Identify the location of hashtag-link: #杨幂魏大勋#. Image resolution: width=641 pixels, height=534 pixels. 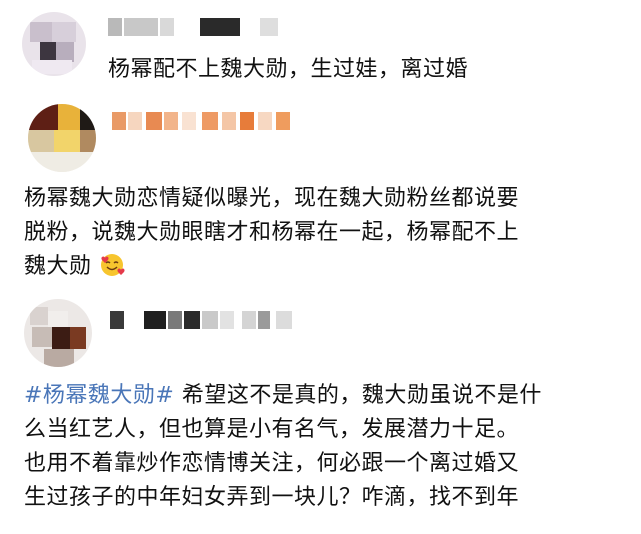
(99, 395).